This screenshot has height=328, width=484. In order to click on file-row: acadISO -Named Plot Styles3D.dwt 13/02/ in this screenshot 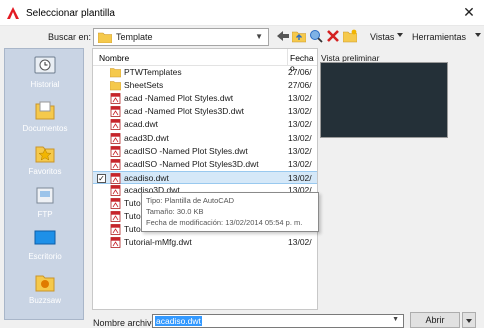, I will do `click(205, 164)`.